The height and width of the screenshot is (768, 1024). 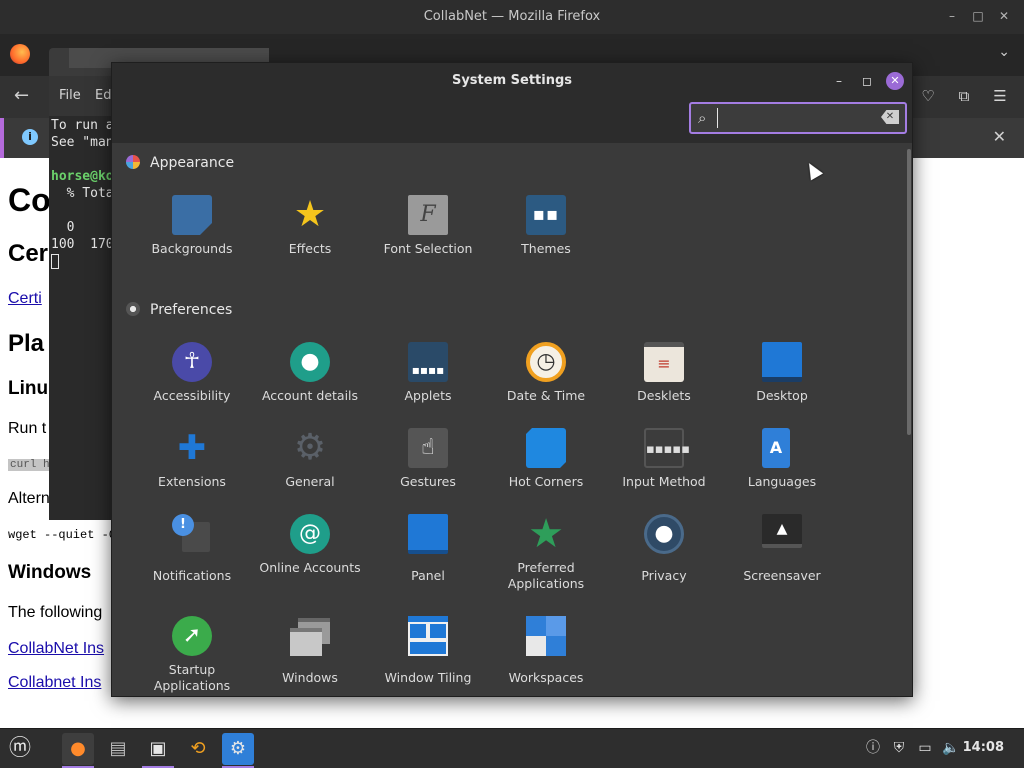 I want to click on search-icon: ⌕, so click(x=702, y=118).